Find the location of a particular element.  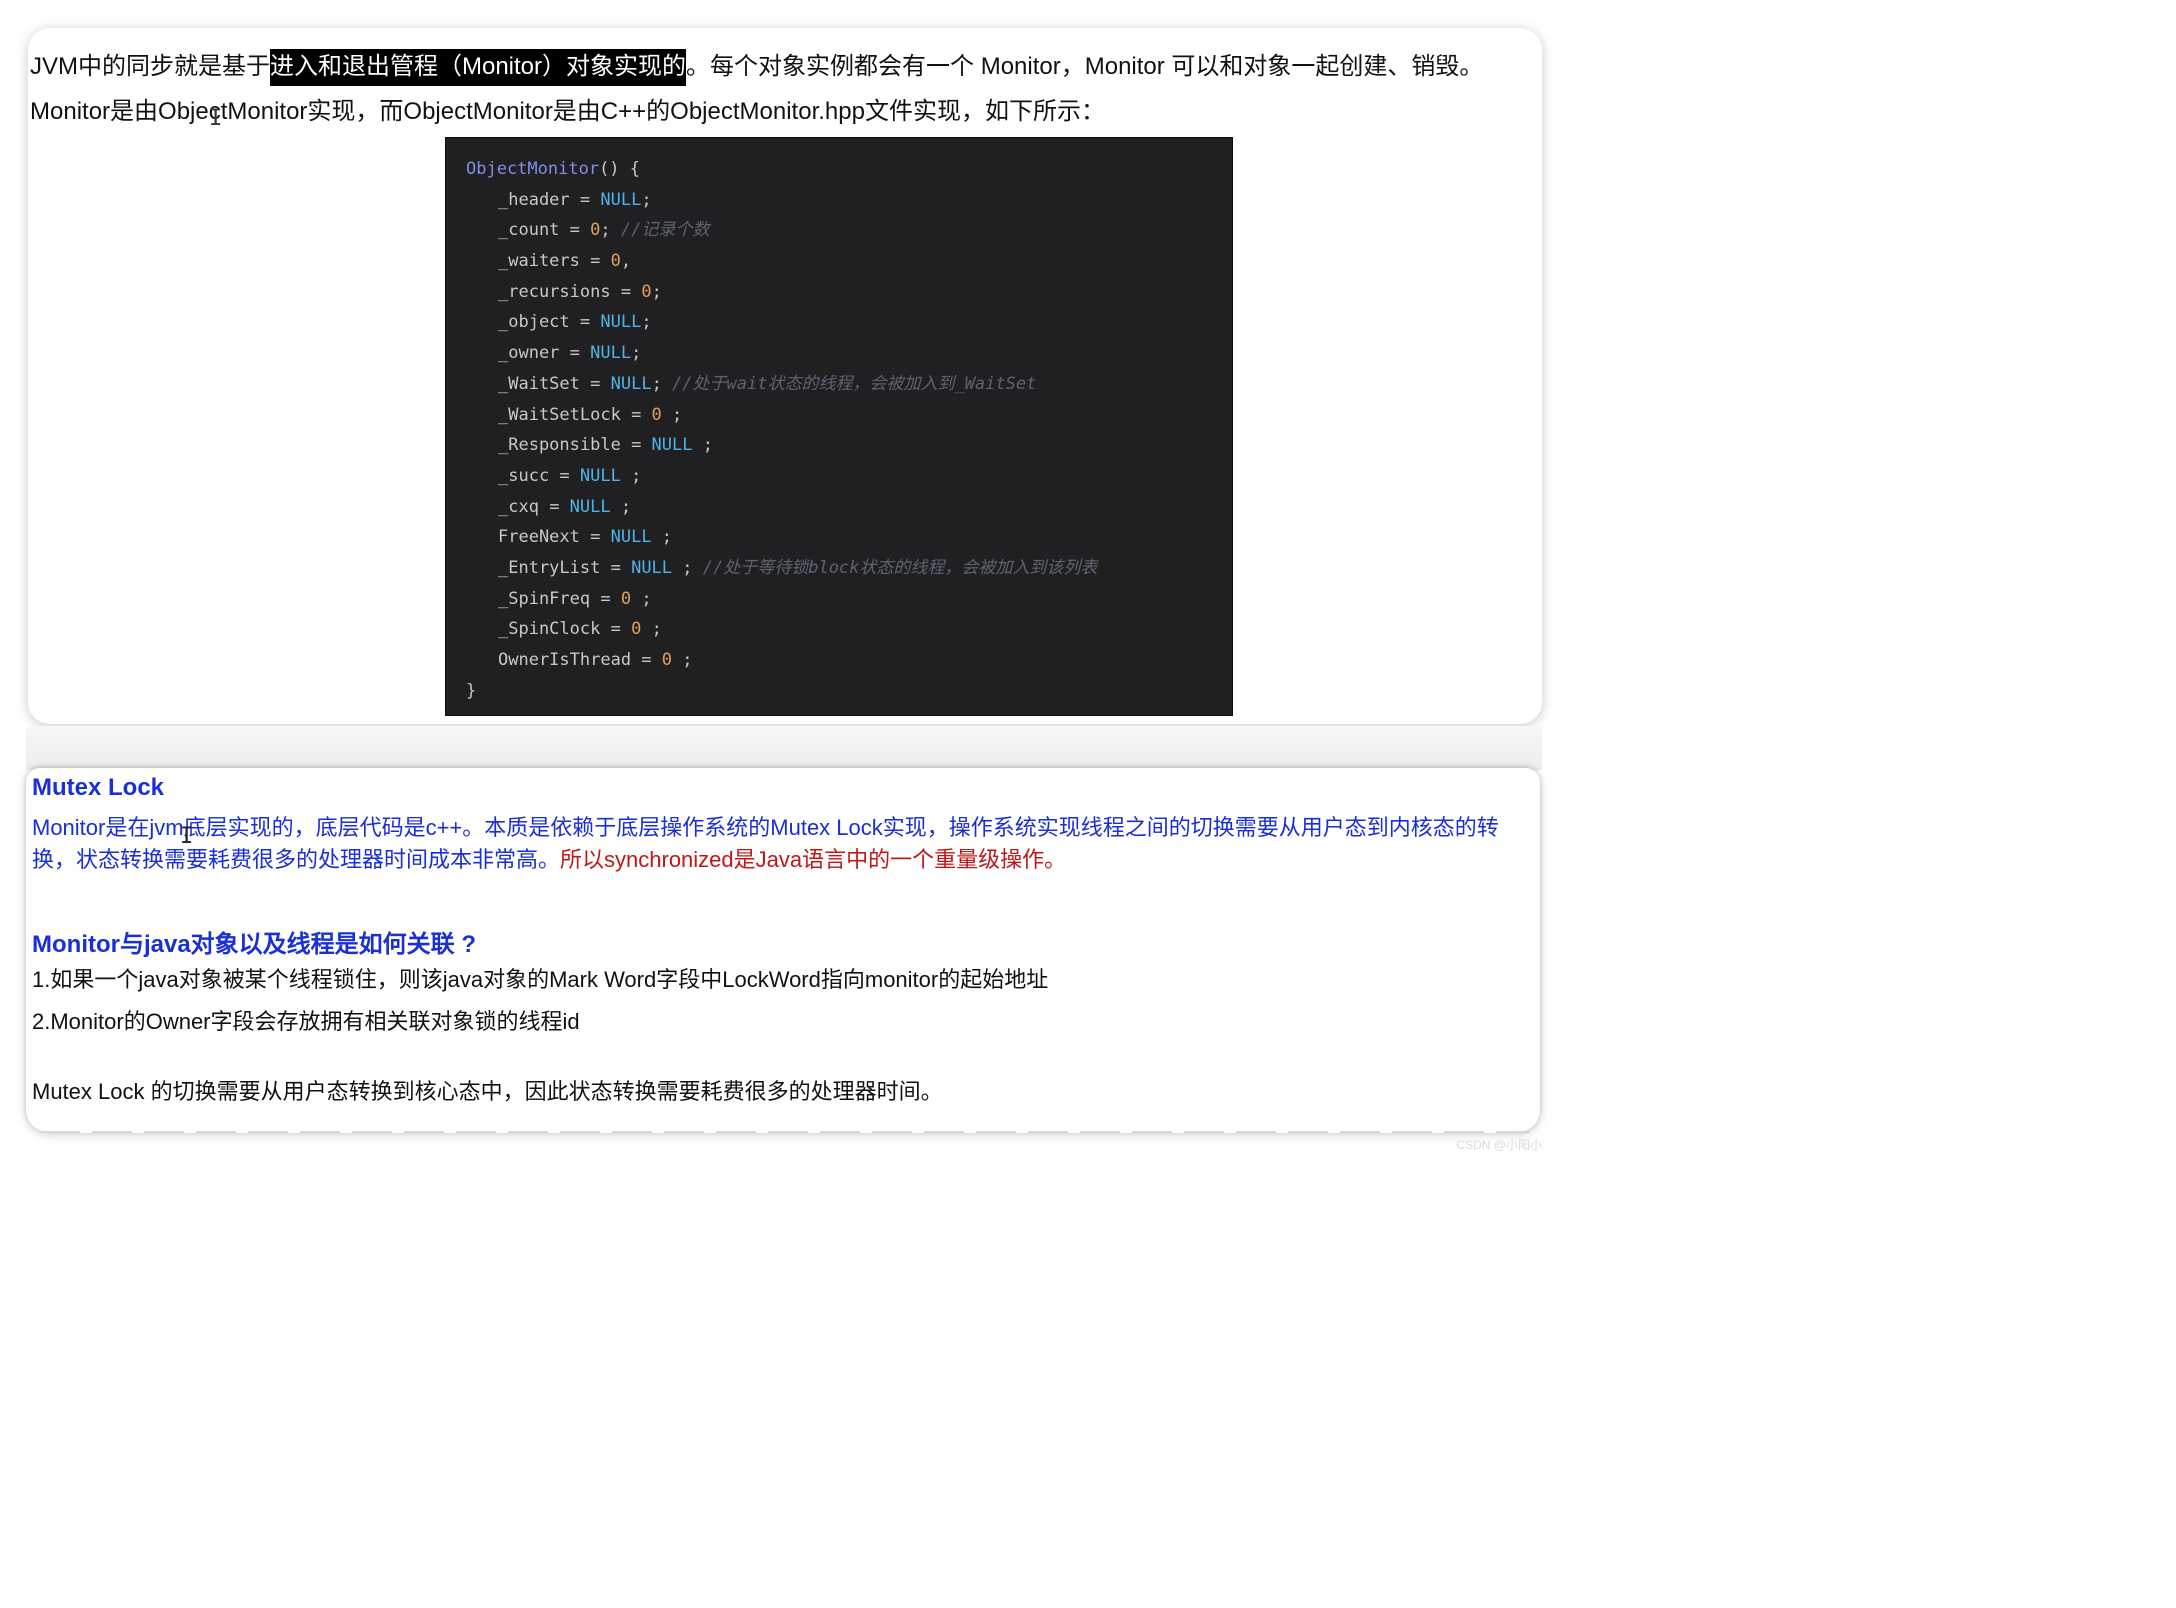

code-line: _recursions = 0; is located at coordinates (849, 292).